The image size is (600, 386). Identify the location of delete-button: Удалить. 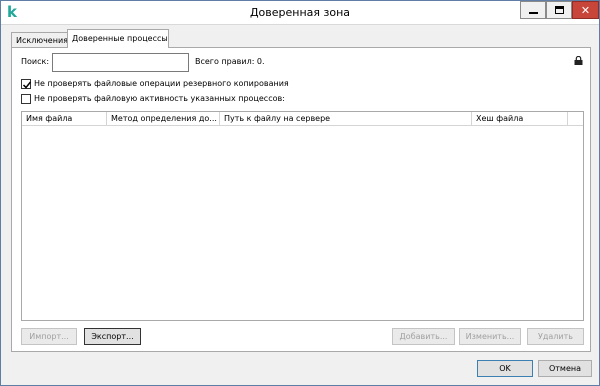
(555, 336).